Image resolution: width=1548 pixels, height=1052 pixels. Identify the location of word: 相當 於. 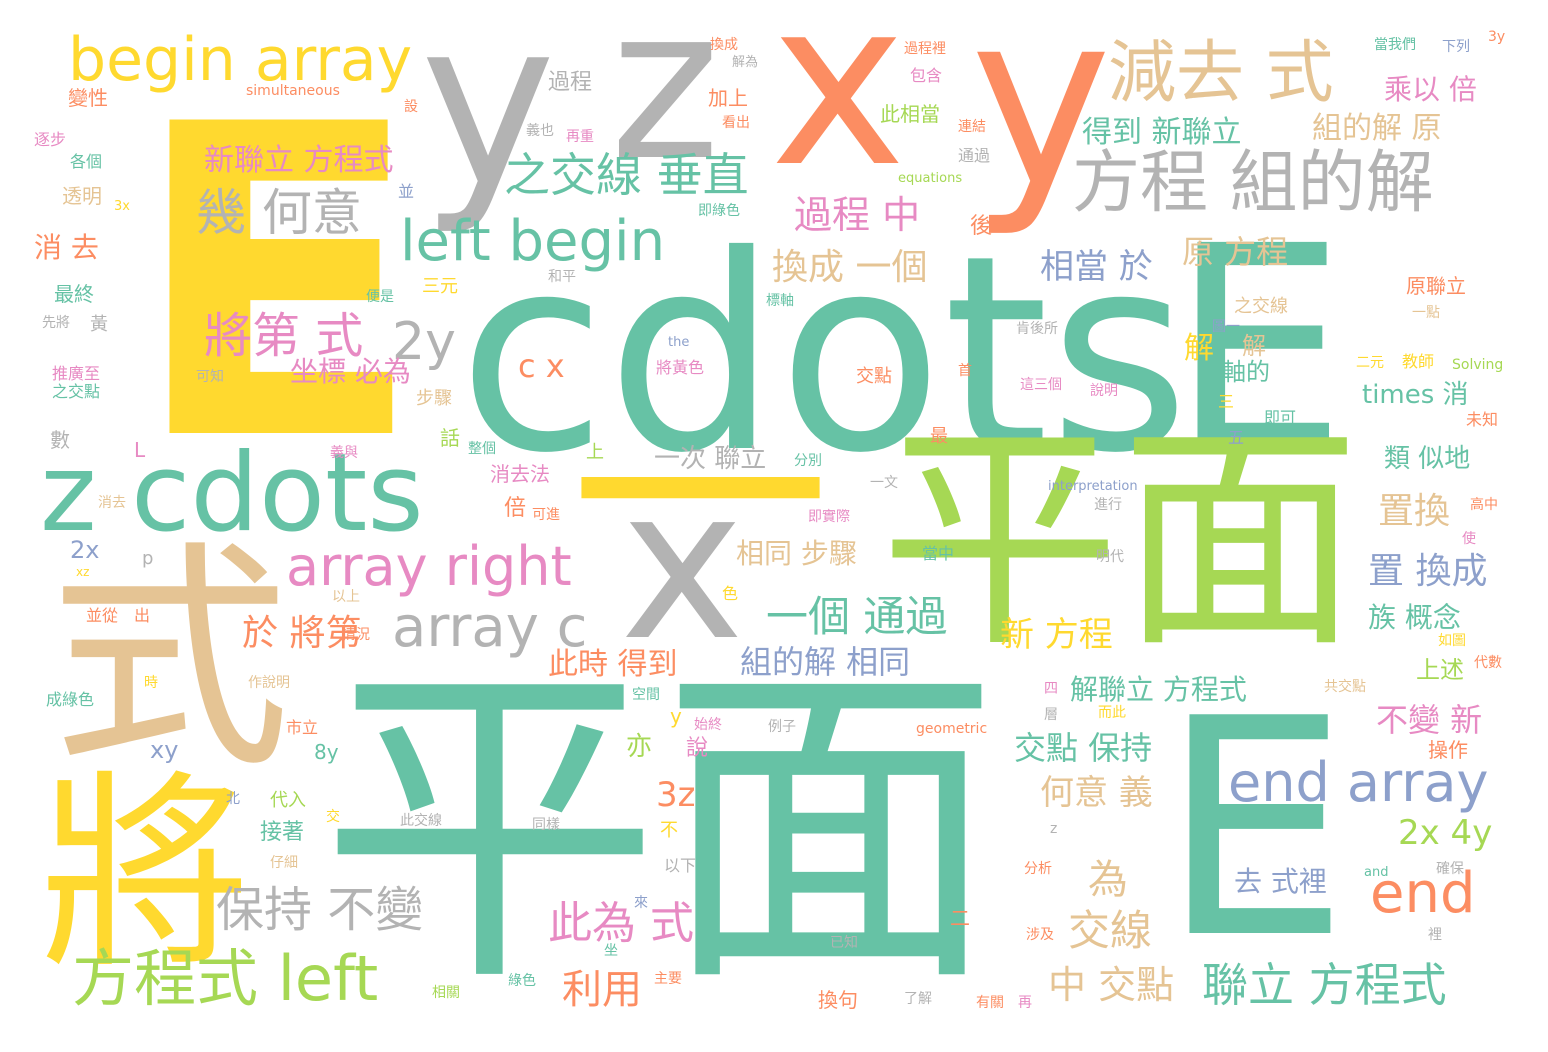
(1096, 267).